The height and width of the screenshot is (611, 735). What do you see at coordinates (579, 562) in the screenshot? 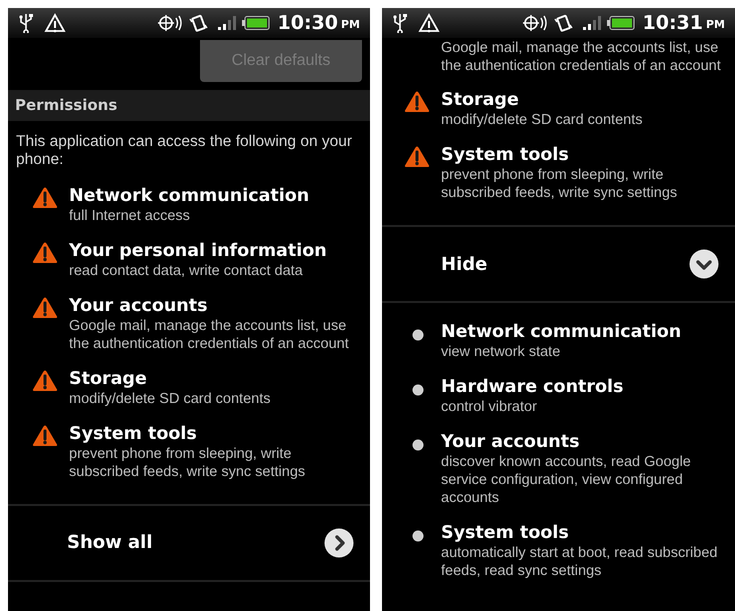
I see `permission-description: automatically start at boot, read subscribed feeds, read sync settings` at bounding box center [579, 562].